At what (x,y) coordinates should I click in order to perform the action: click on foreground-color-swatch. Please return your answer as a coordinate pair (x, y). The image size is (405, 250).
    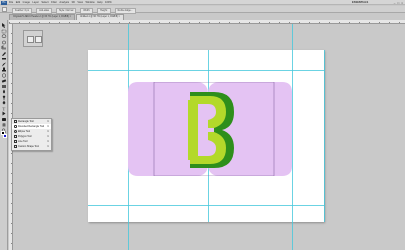
    Looking at the image, I should click on (3, 133).